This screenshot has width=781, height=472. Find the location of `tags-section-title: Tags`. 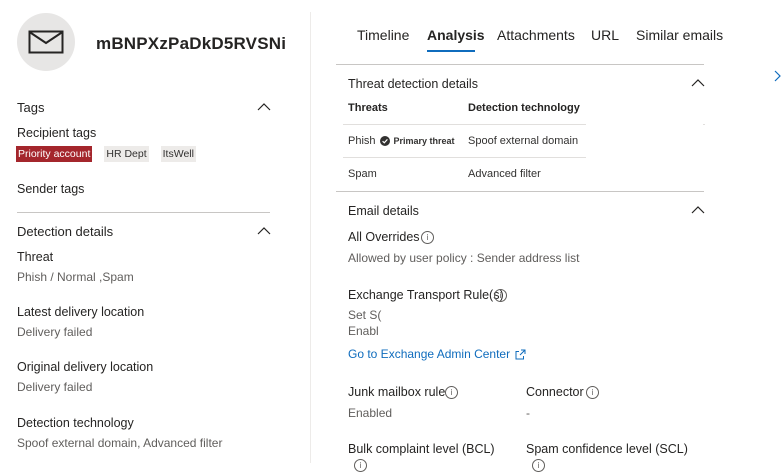

tags-section-title: Tags is located at coordinates (31, 107).